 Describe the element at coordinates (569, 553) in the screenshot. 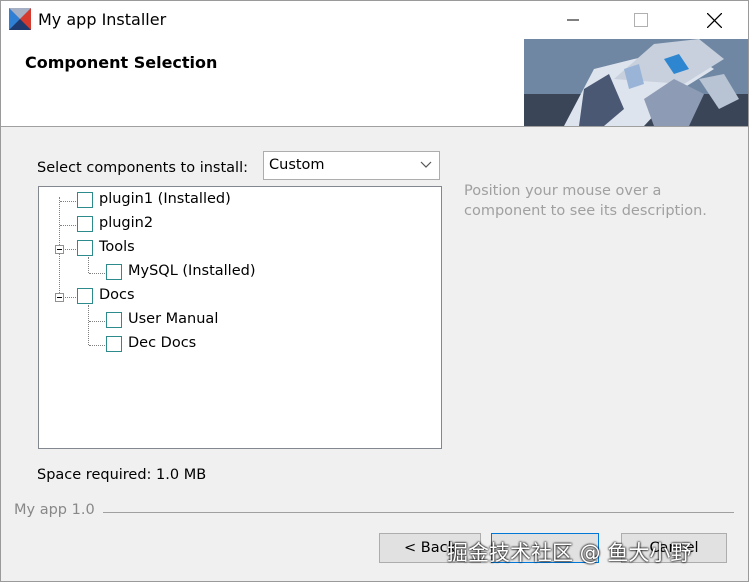

I see `watermark-text: 掘金技术社区 @ 鱼大小野` at that location.